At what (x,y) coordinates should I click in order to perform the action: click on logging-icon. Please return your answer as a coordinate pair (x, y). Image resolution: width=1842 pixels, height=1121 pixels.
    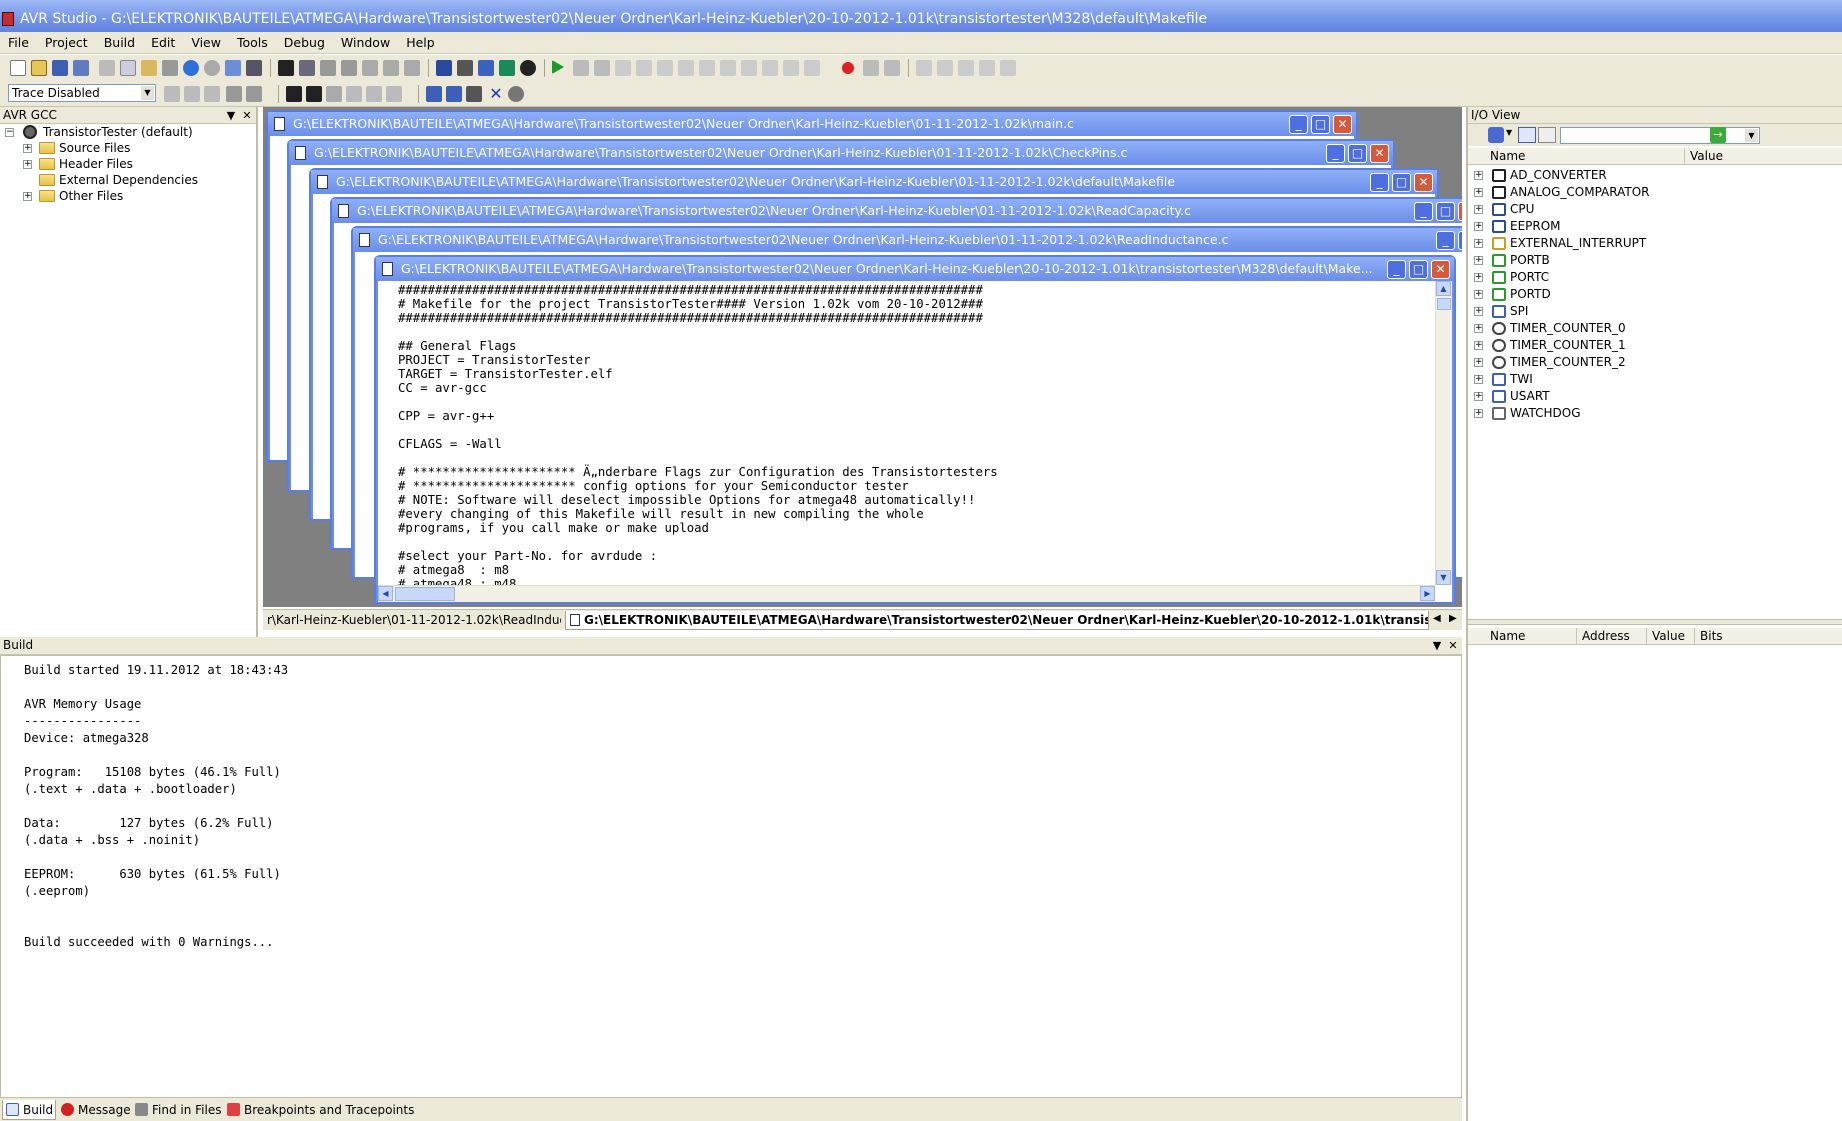
    Looking at the image, I should click on (394, 94).